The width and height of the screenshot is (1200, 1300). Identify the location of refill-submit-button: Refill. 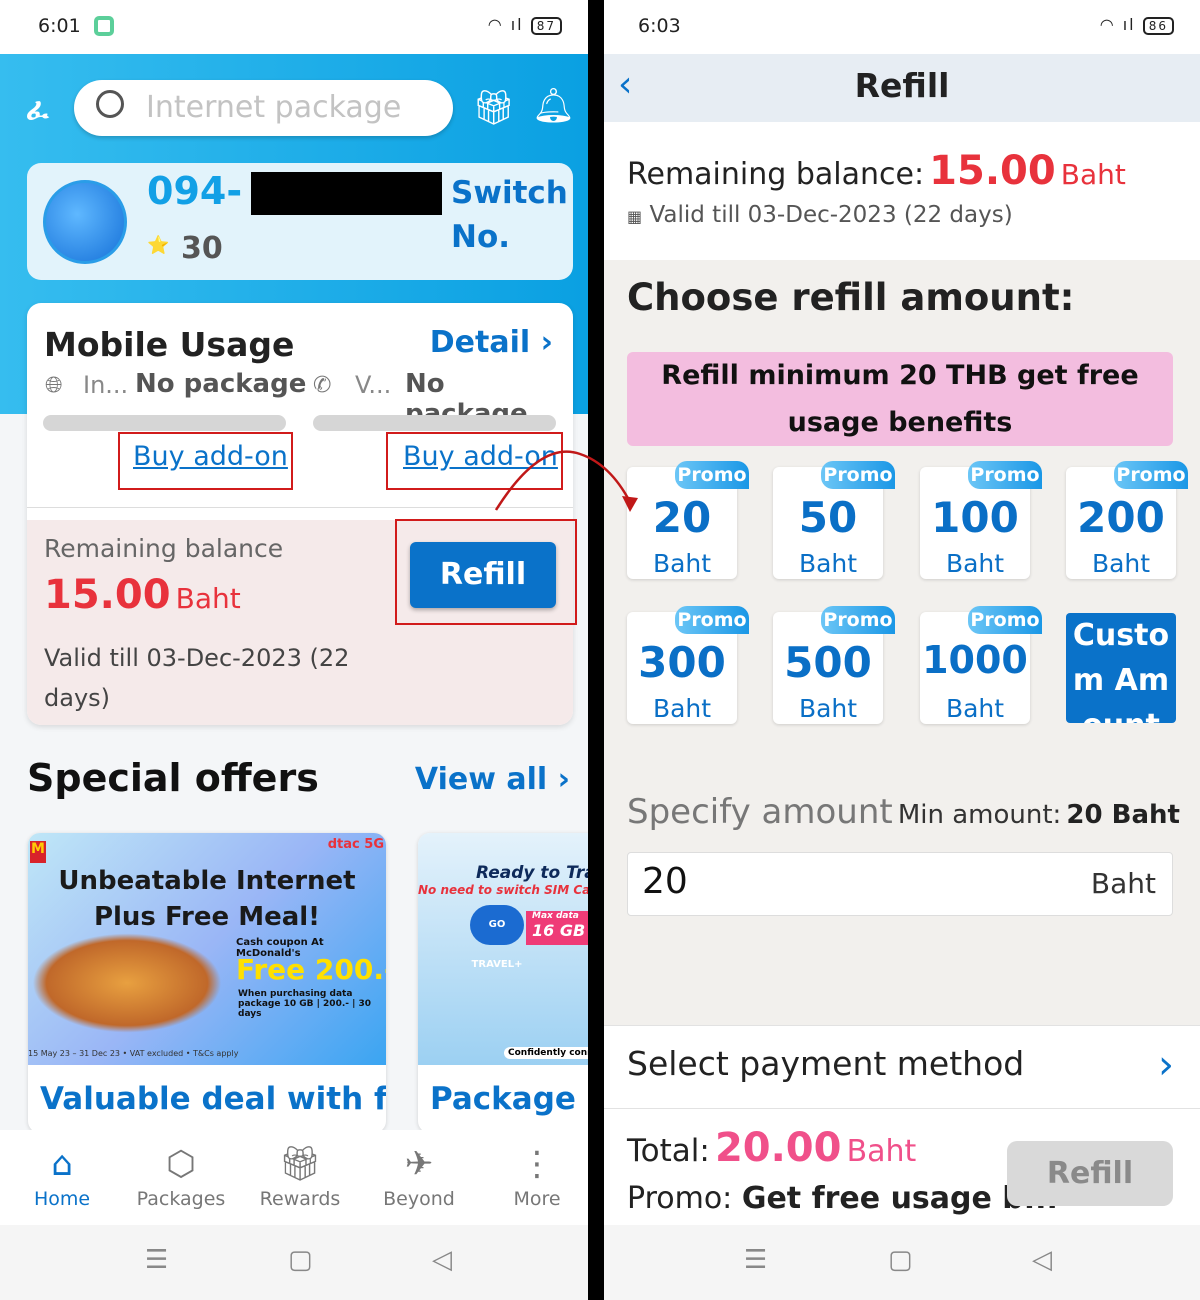
(1090, 1173).